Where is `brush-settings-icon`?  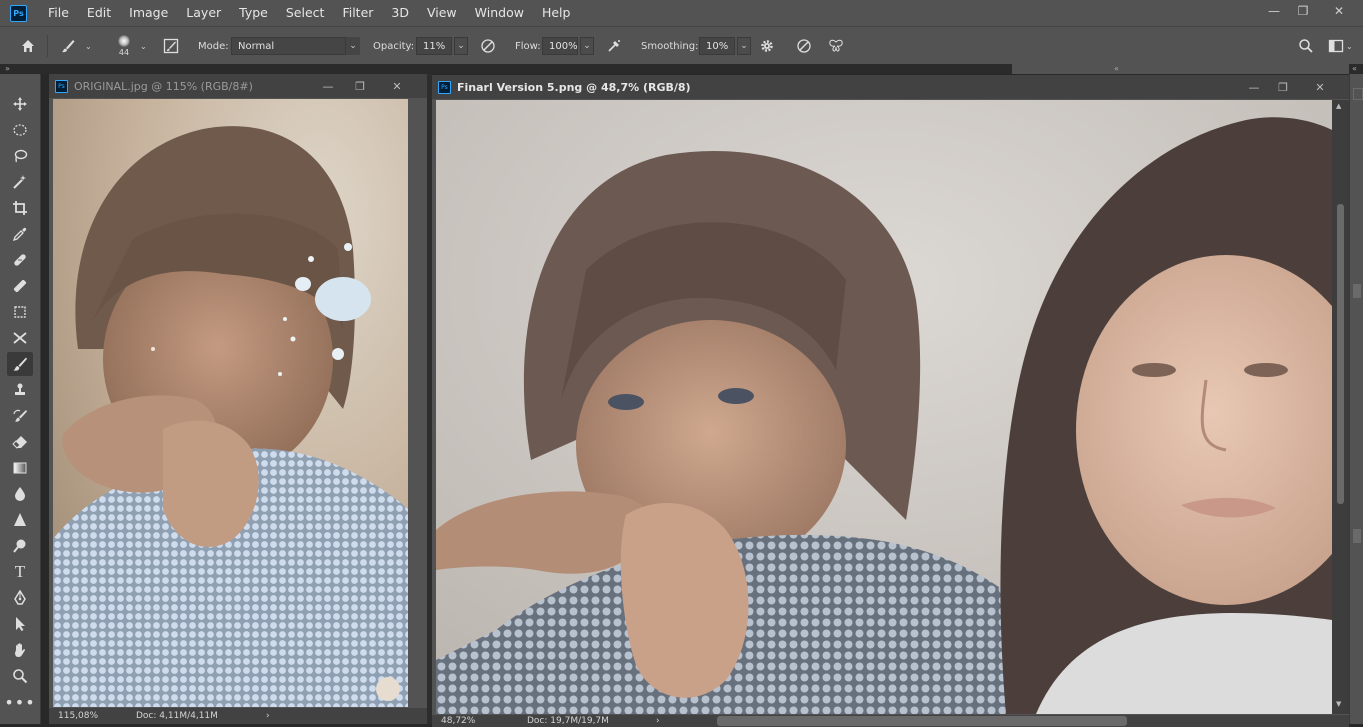
brush-settings-icon is located at coordinates (171, 46).